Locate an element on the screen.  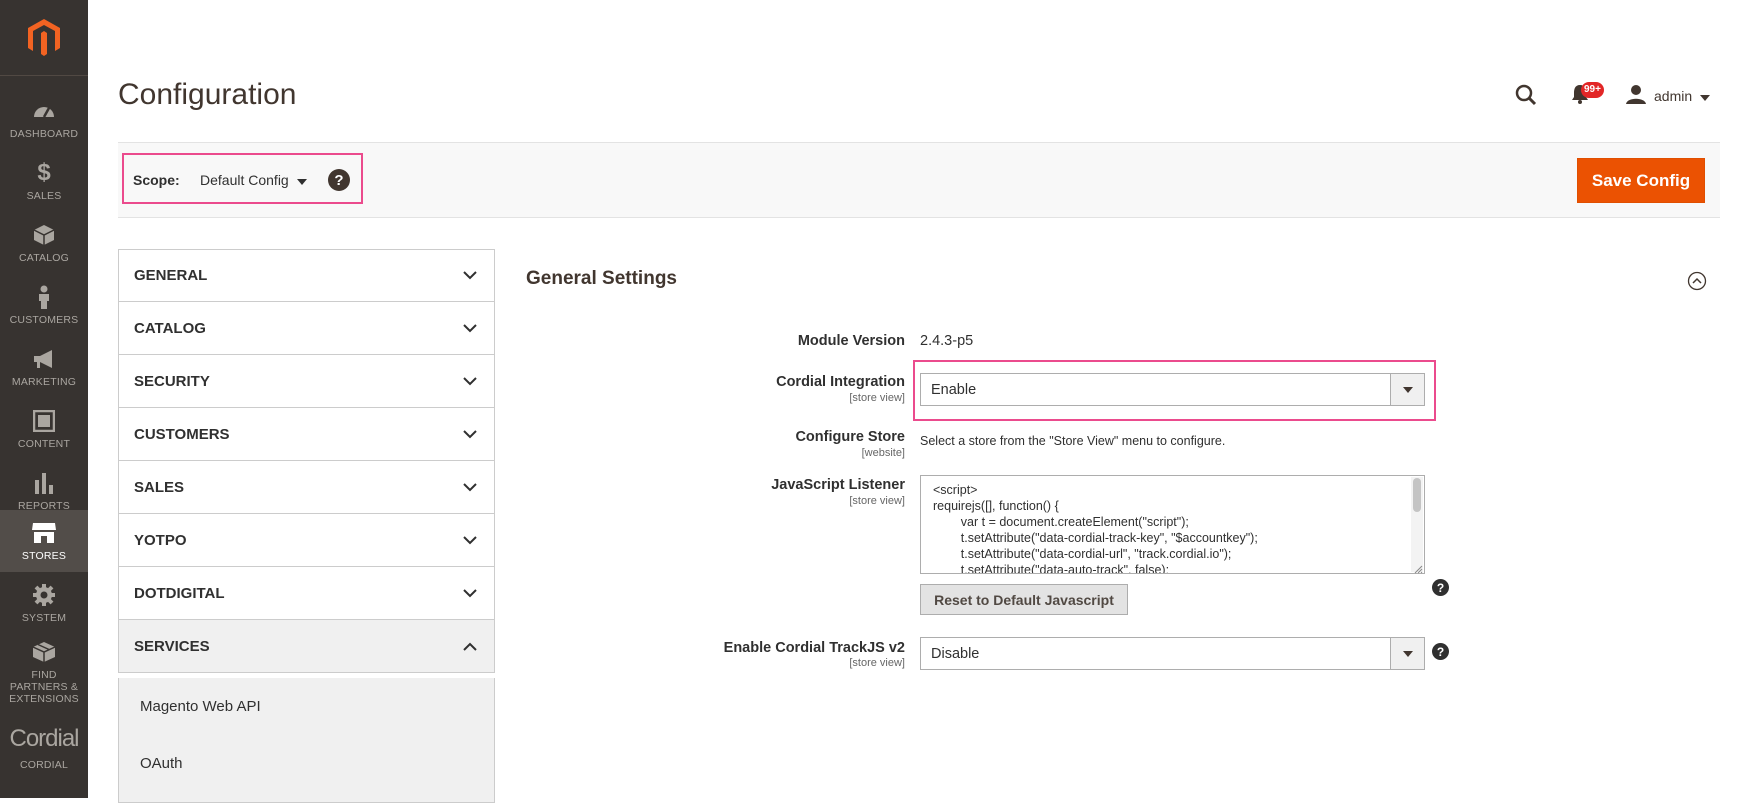
tab-label: CATALOG is located at coordinates (170, 328).